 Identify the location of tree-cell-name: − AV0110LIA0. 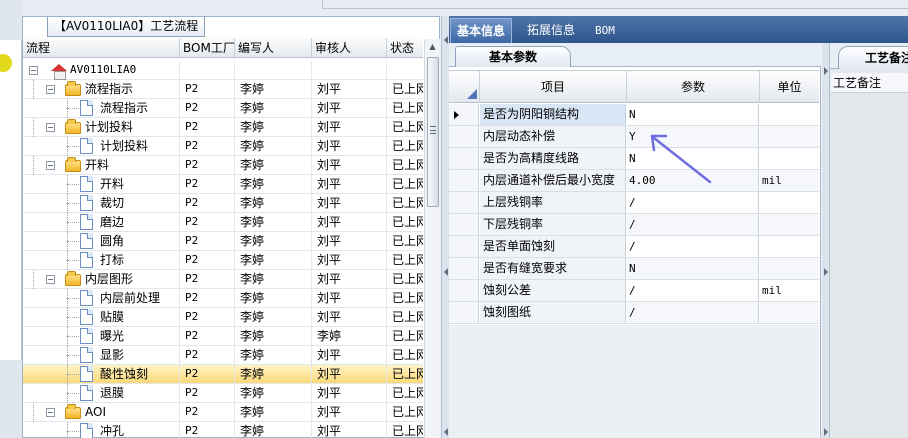
(101, 70).